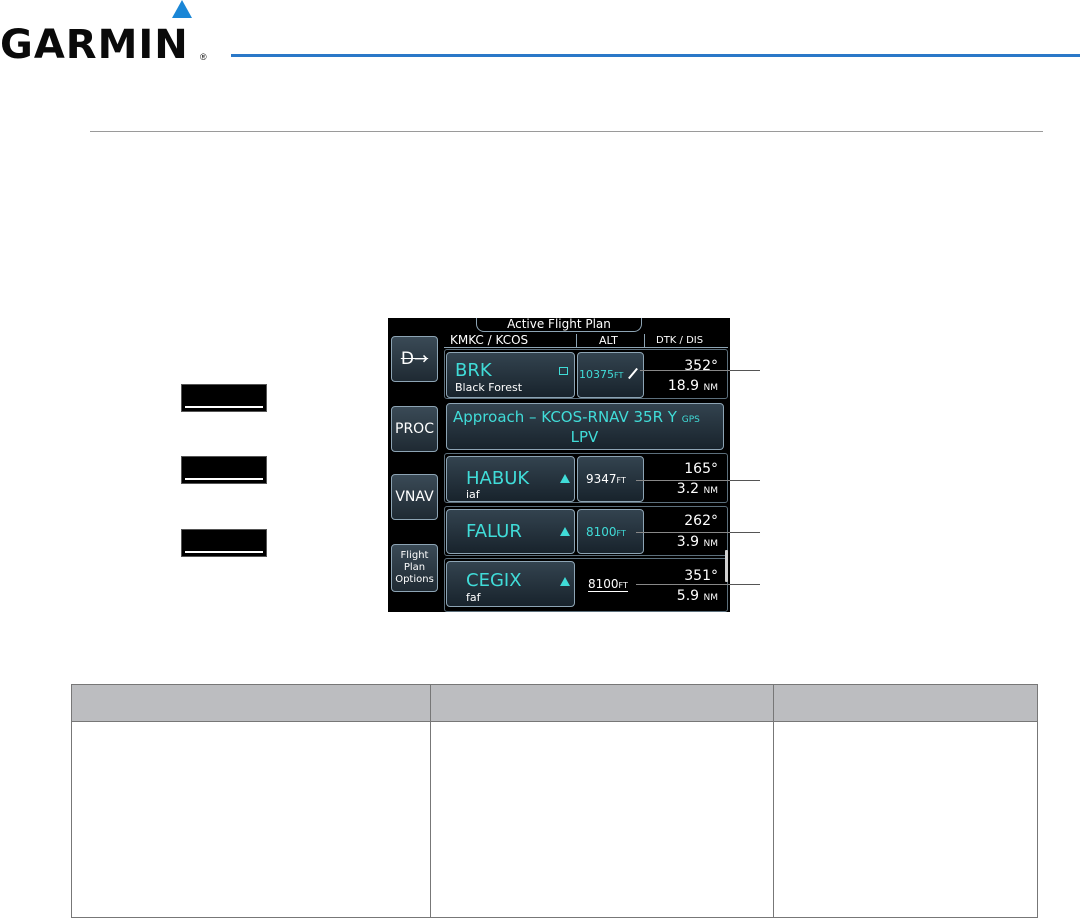  I want to click on waypoint-name: HABUK, so click(498, 478).